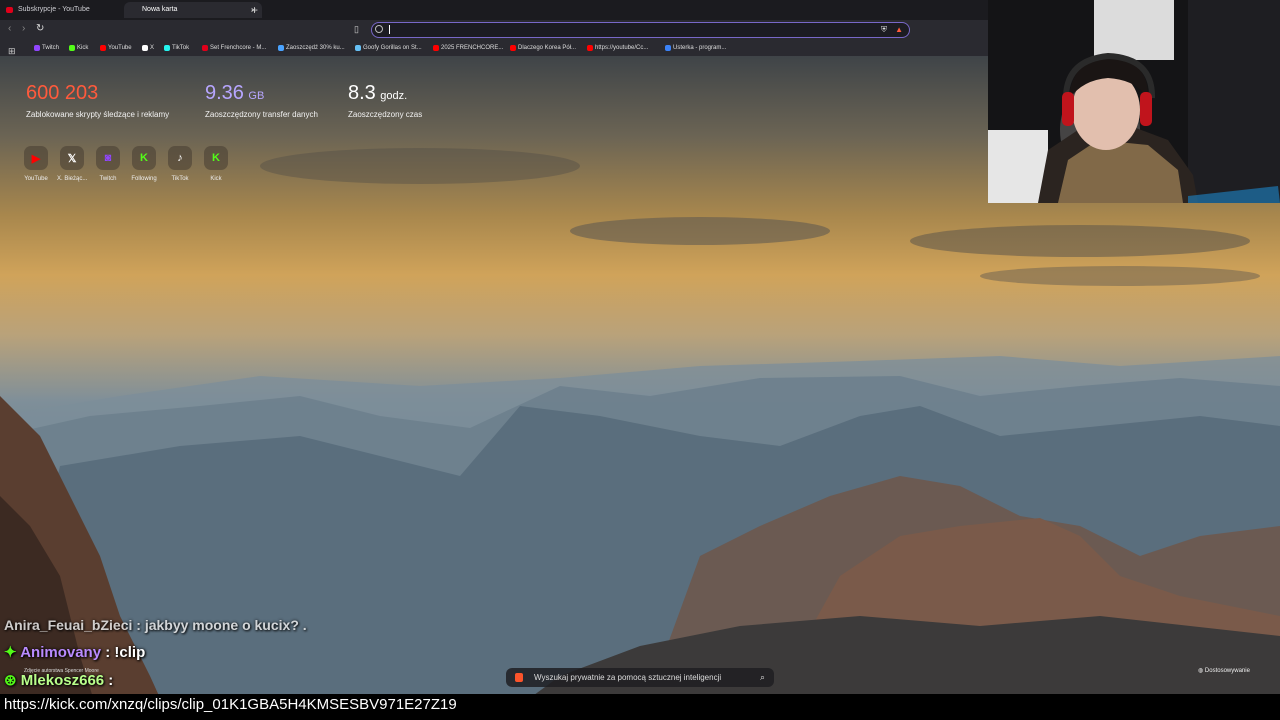  Describe the element at coordinates (394, 96) in the screenshot. I see `stat-unit: godz.` at that location.